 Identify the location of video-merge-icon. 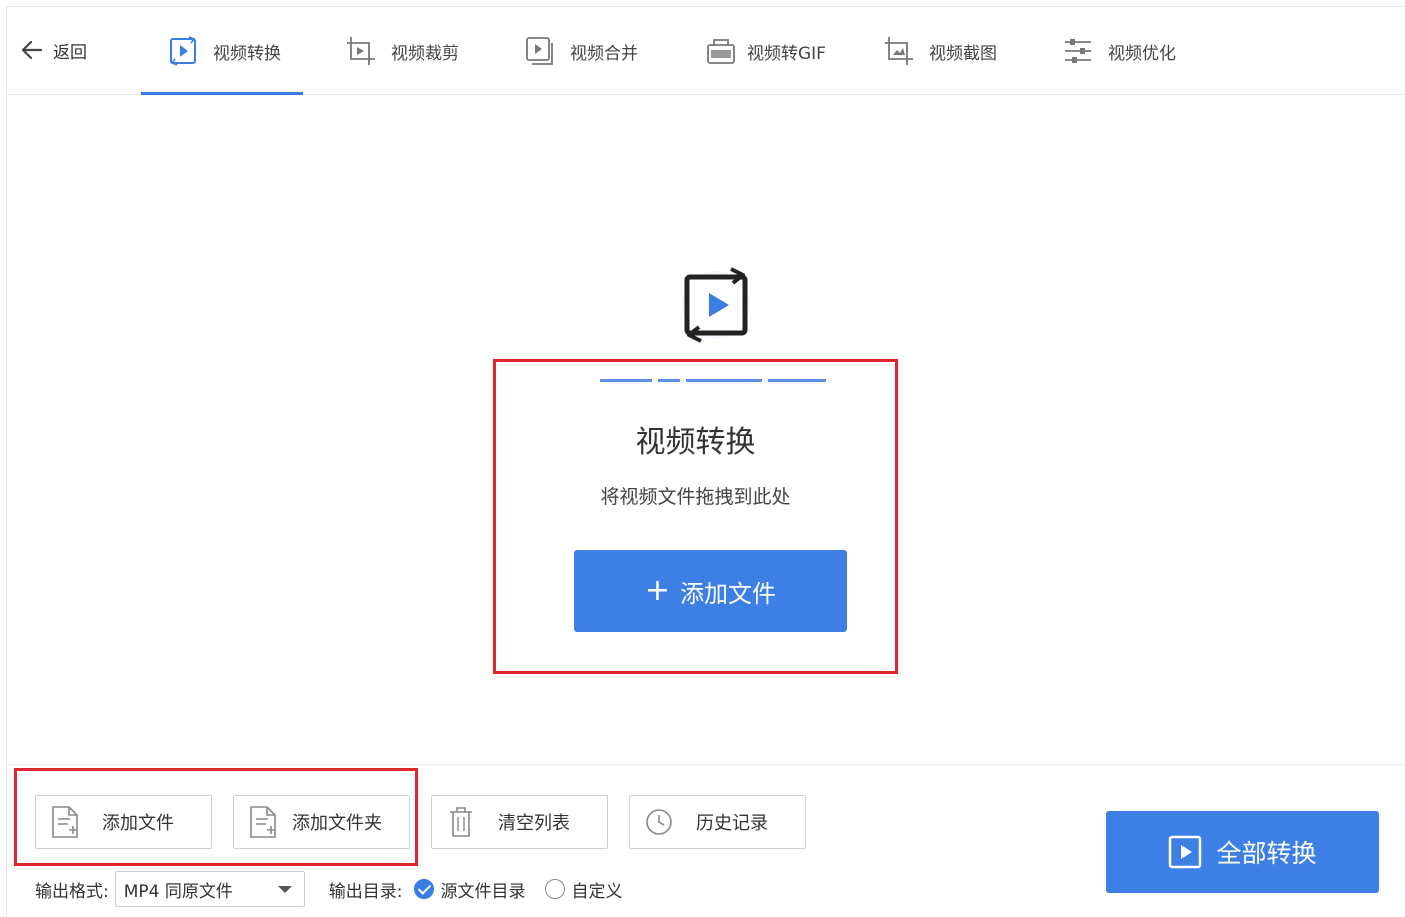
(539, 51).